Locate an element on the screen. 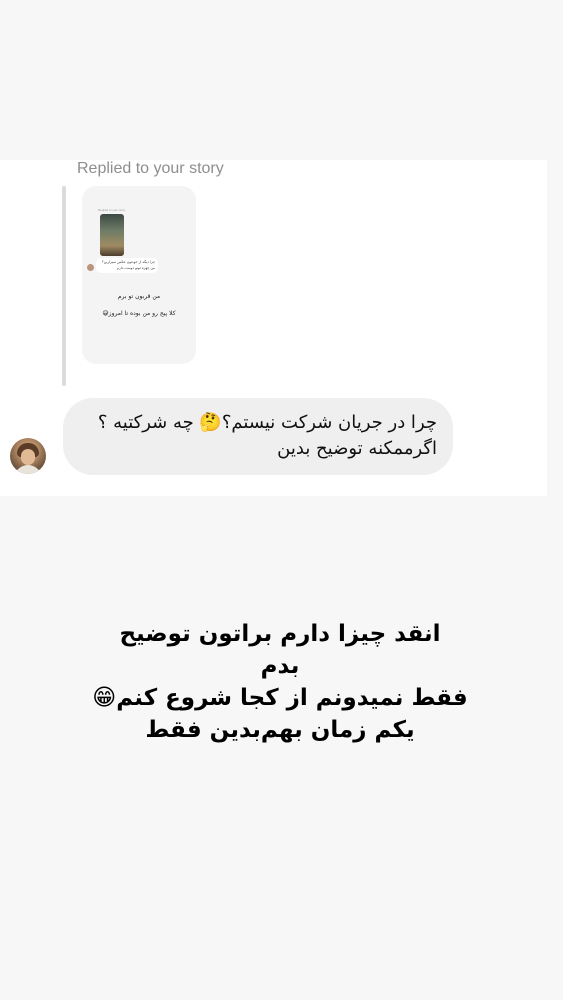  avatar-body-shape is located at coordinates (28, 469).